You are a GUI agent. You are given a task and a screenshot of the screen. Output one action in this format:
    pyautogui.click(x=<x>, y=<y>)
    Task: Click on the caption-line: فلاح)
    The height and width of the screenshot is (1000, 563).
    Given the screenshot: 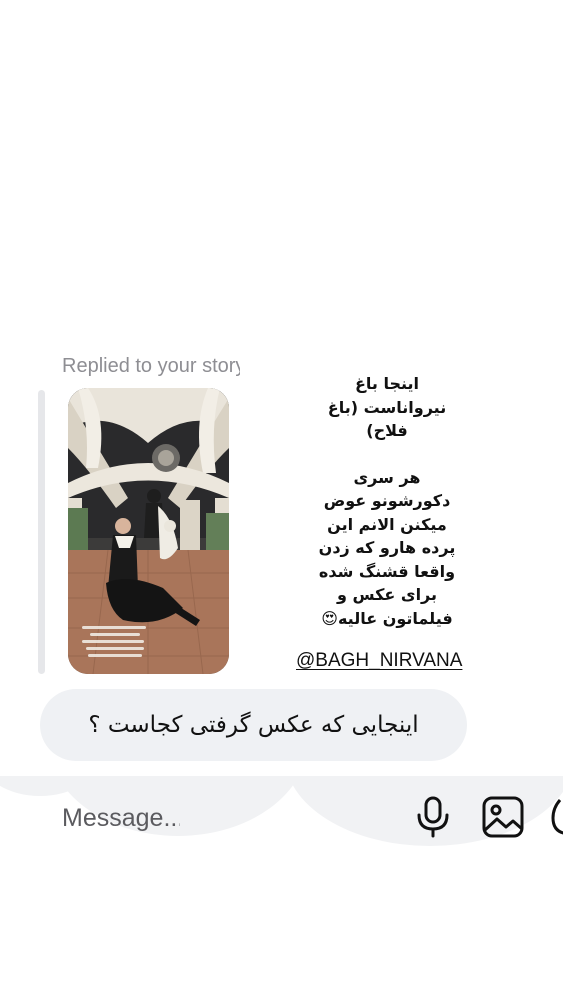 What is the action you would take?
    pyautogui.click(x=387, y=430)
    